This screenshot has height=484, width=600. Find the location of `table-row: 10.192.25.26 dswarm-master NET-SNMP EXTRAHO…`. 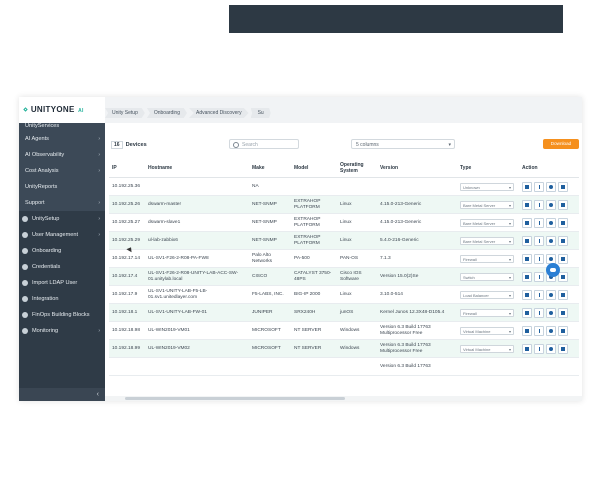

table-row: 10.192.25.26 dswarm-master NET-SNMP EXTRAHO… is located at coordinates (344, 204).